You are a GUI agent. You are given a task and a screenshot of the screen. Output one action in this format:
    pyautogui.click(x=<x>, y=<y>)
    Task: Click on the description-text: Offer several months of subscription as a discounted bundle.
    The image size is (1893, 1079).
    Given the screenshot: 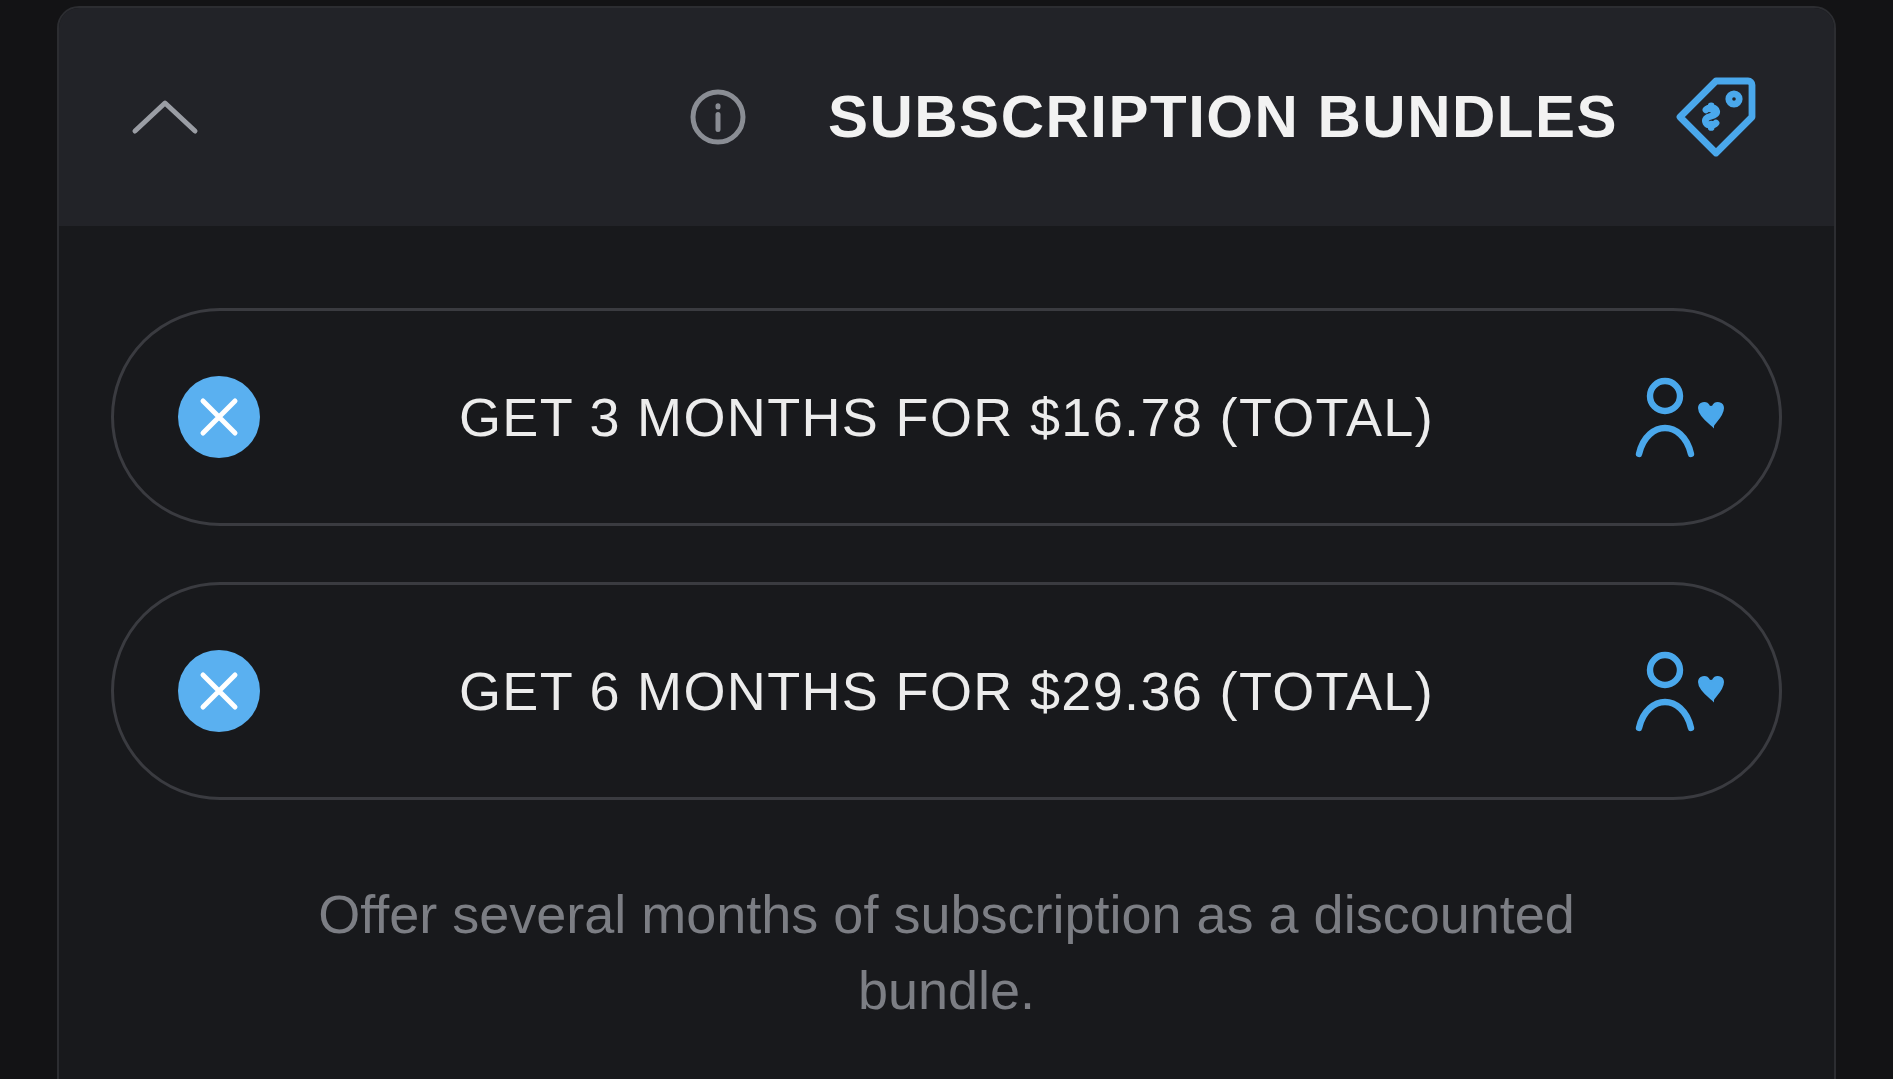 What is the action you would take?
    pyautogui.click(x=946, y=952)
    